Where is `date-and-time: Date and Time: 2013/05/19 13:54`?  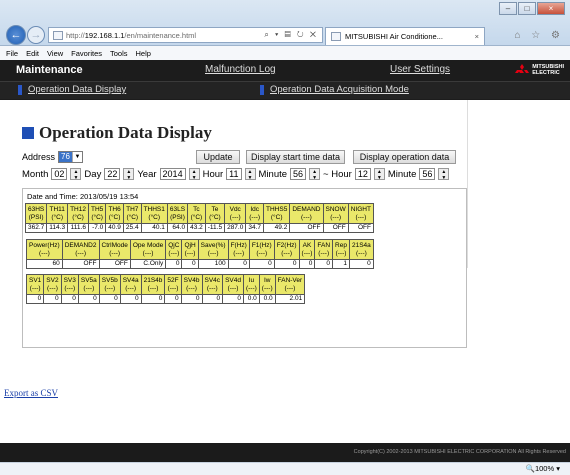 date-and-time: Date and Time: 2013/05/19 13:54 is located at coordinates (83, 196).